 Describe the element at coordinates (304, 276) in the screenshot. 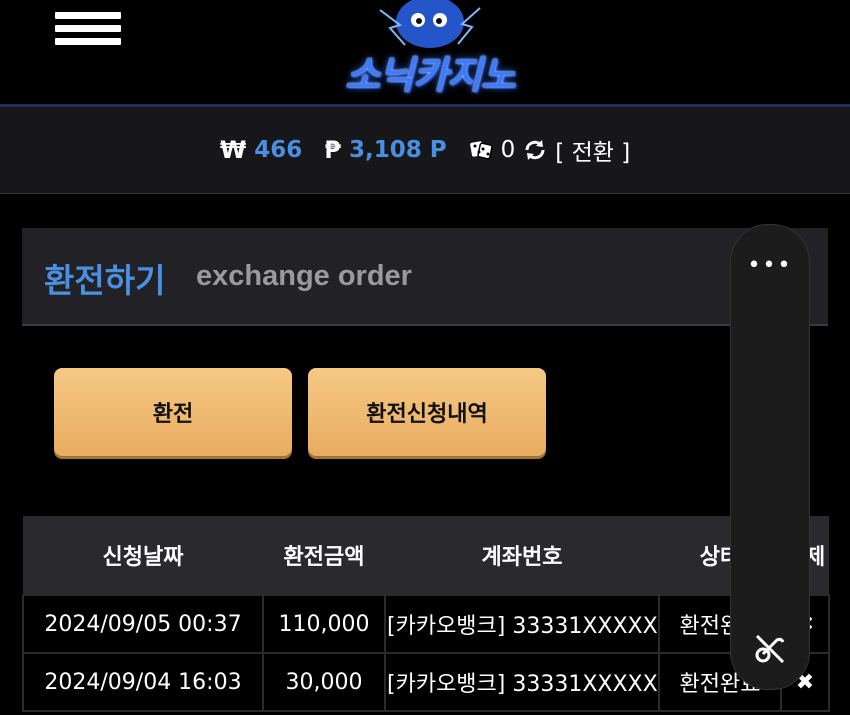

I see `page-subtitle: exchange order` at that location.